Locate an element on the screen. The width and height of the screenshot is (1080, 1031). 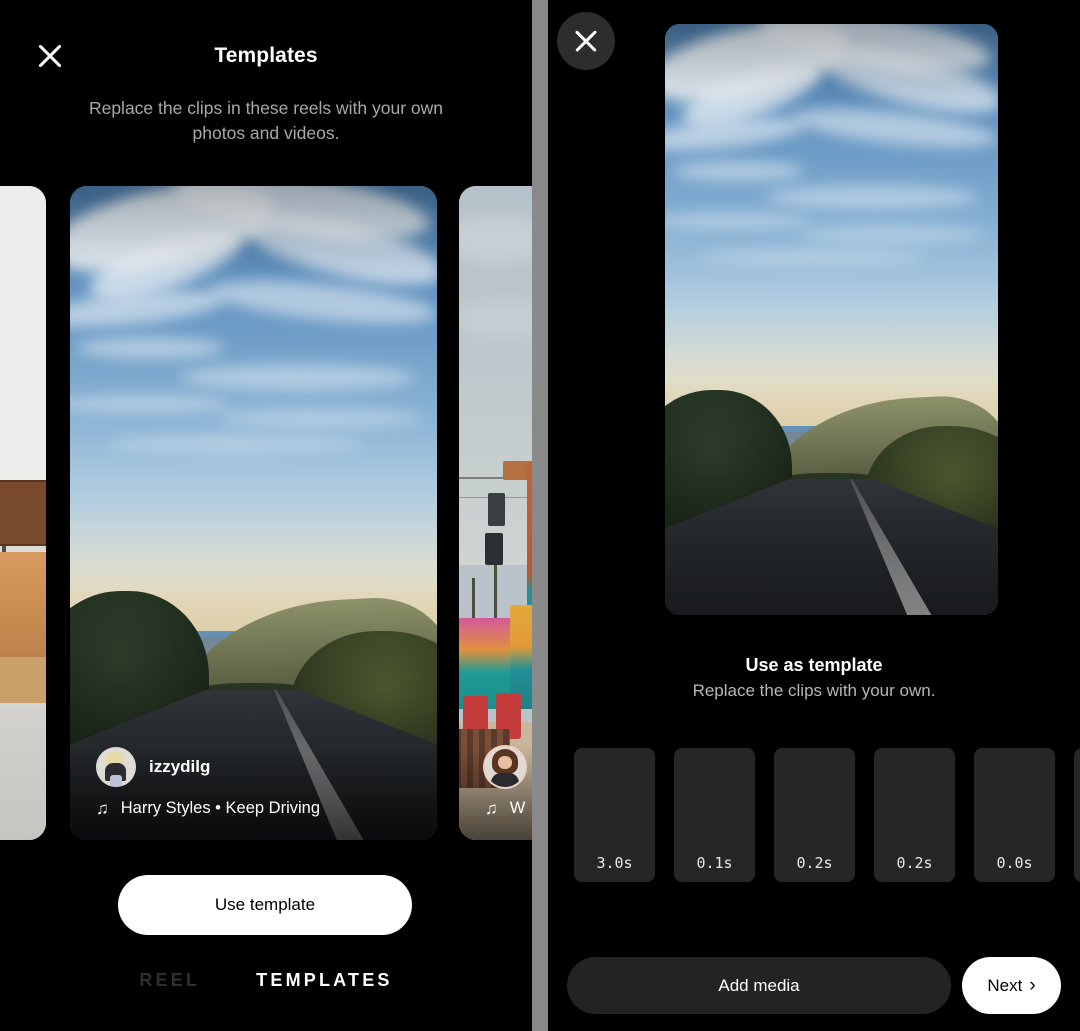
tab-reel: REEL is located at coordinates (169, 980).